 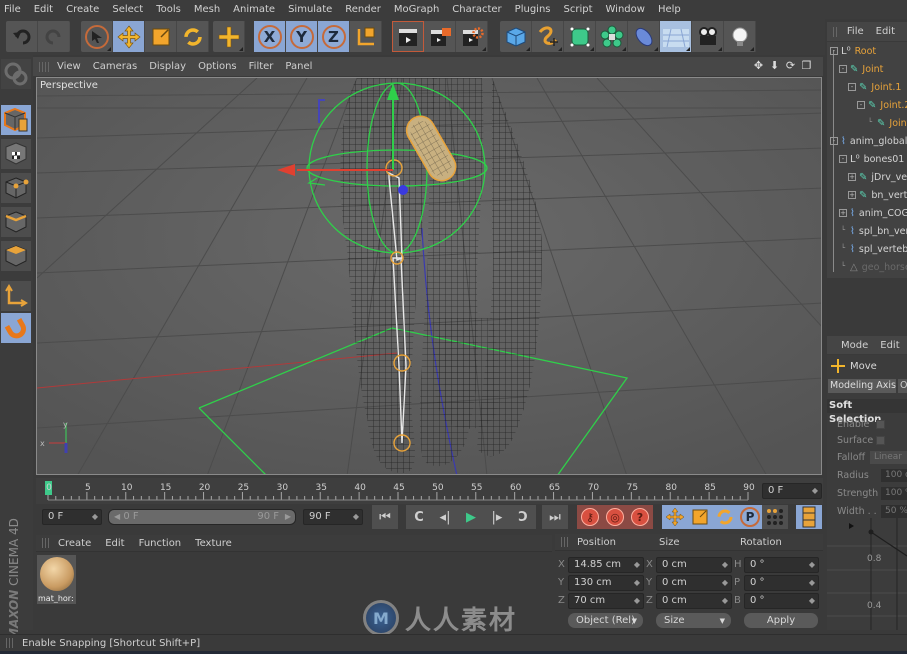 What do you see at coordinates (606, 565) in the screenshot?
I see `position-x-field: 14.85 cm ◆` at bounding box center [606, 565].